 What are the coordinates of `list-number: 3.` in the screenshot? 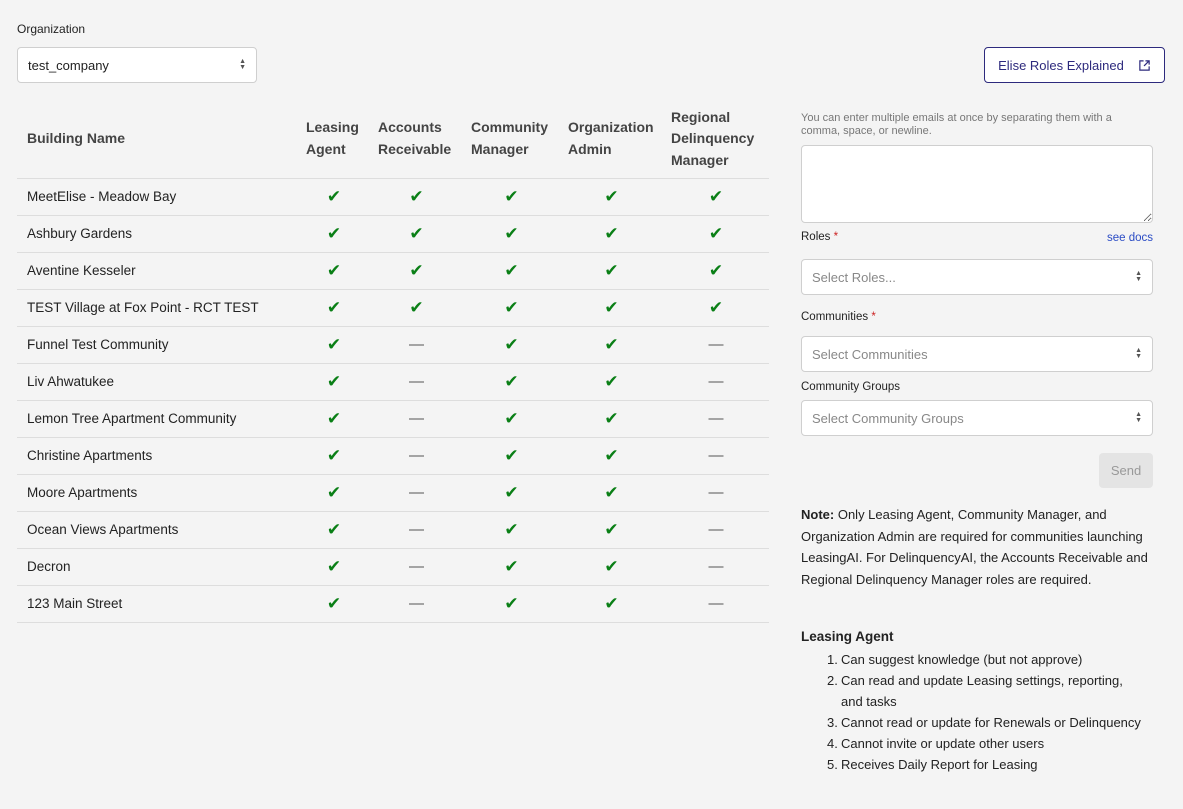 It's located at (832, 722).